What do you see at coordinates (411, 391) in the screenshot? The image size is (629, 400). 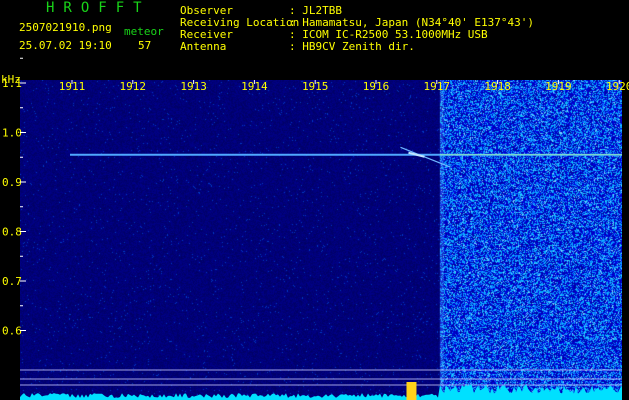 I see `meteor-burst-peak` at bounding box center [411, 391].